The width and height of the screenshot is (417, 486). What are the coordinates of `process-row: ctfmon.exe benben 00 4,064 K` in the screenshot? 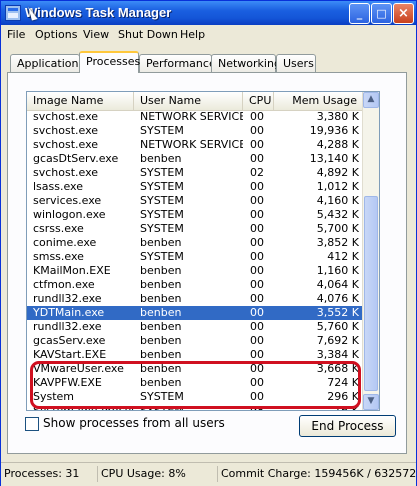 It's located at (195, 285).